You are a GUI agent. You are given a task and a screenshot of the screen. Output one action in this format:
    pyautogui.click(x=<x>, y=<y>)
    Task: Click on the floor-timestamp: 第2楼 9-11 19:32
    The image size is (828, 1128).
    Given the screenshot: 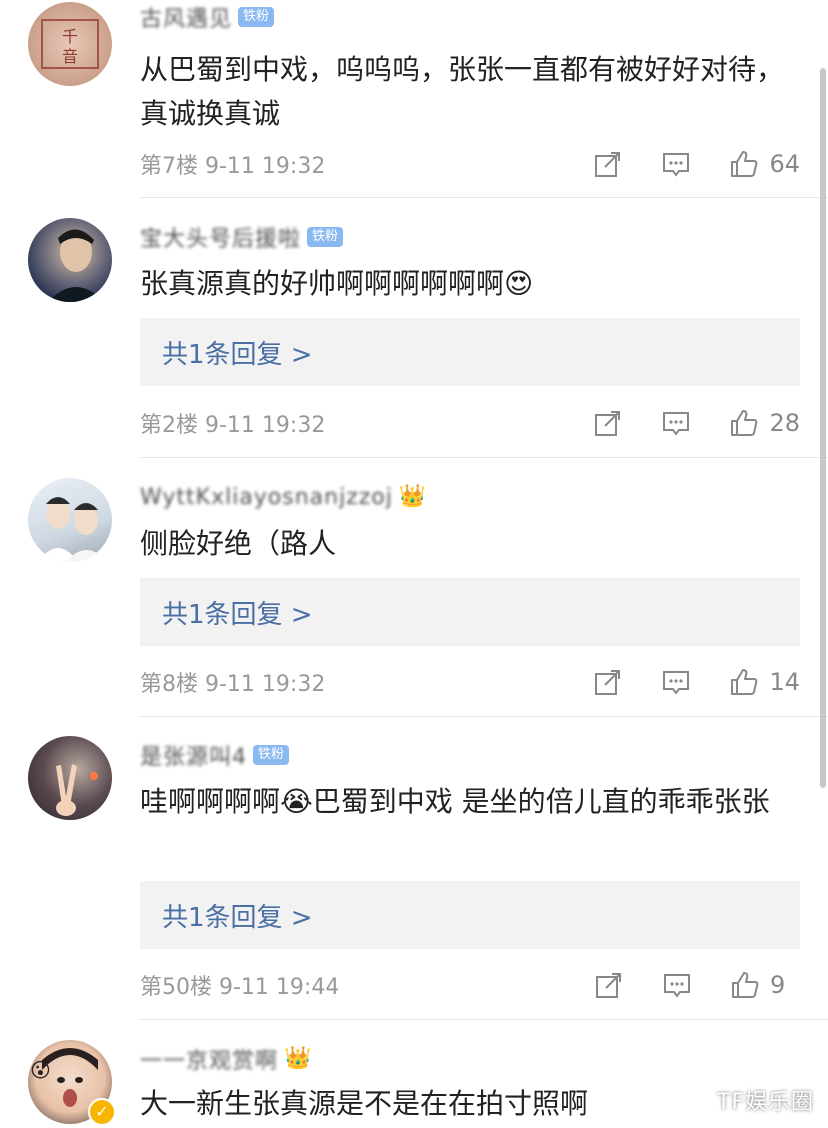 What is the action you would take?
    pyautogui.click(x=233, y=425)
    